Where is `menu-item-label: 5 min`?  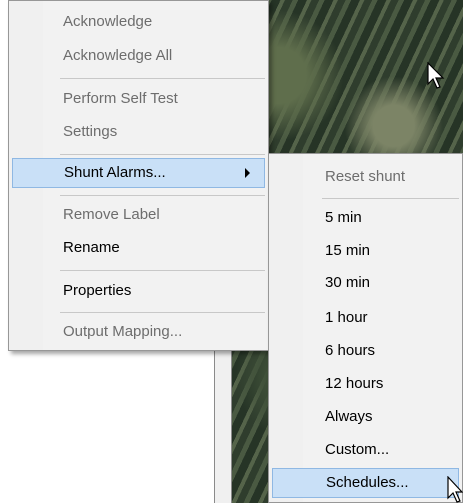 menu-item-label: 5 min is located at coordinates (343, 217).